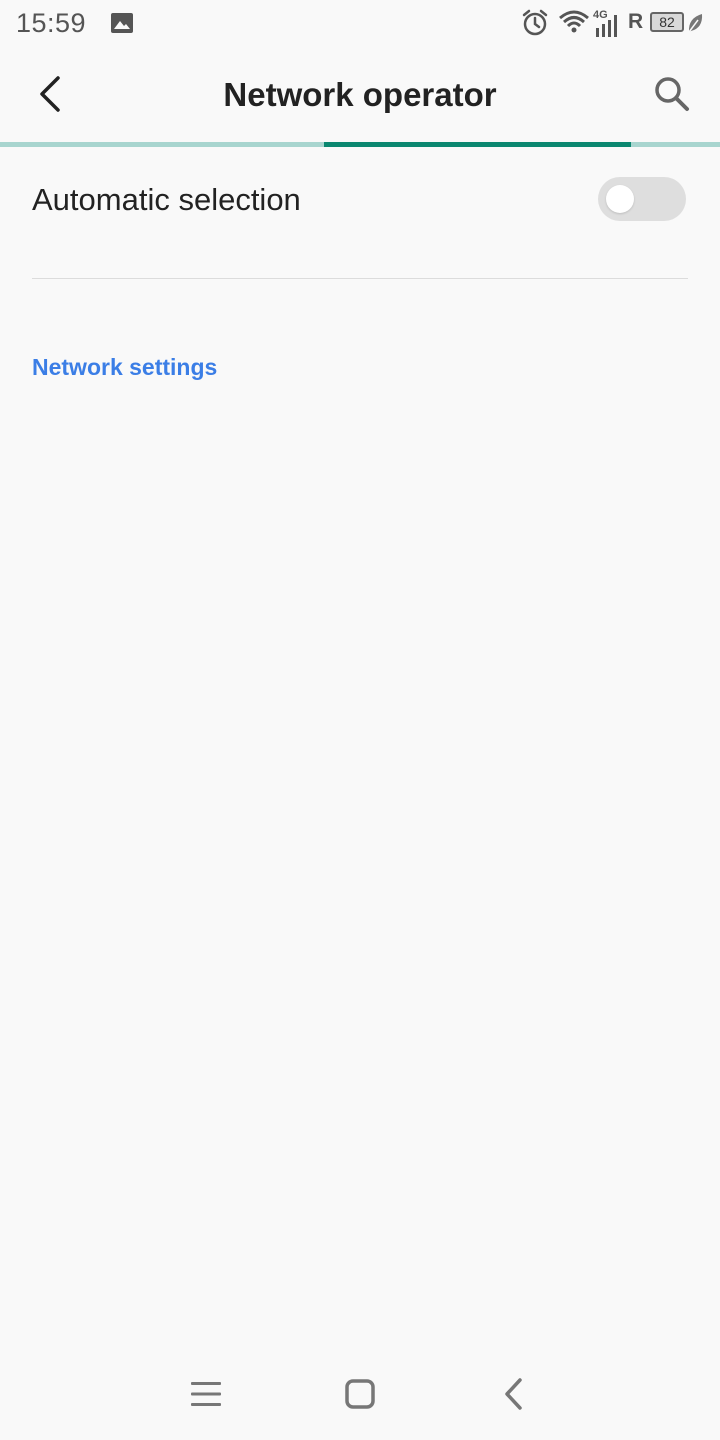  Describe the element at coordinates (636, 21) in the screenshot. I see `roaming-indicator: R` at that location.